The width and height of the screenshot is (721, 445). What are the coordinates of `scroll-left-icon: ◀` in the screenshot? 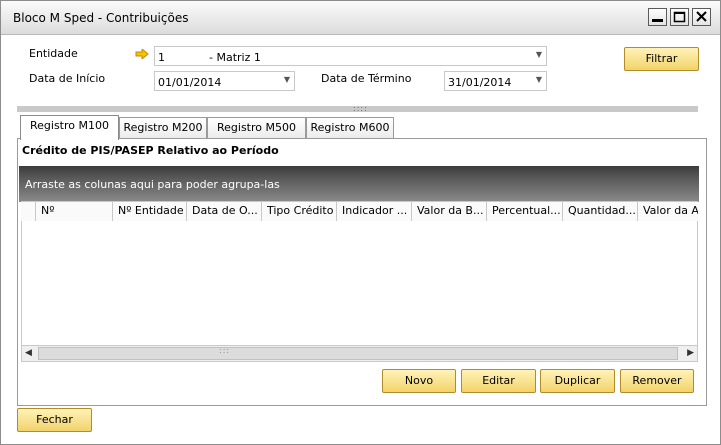 It's located at (28, 353).